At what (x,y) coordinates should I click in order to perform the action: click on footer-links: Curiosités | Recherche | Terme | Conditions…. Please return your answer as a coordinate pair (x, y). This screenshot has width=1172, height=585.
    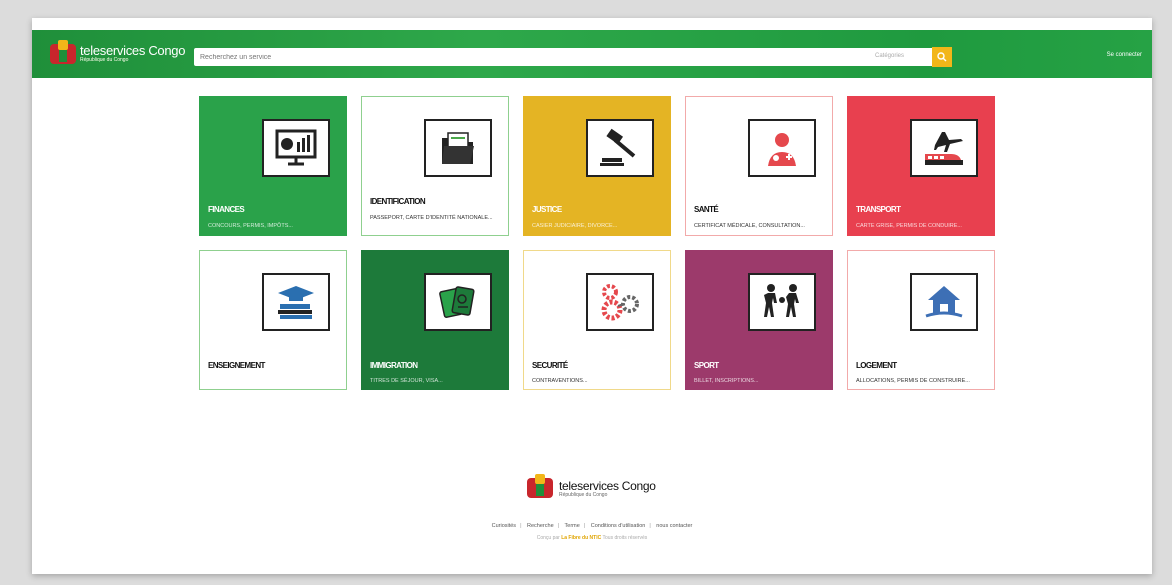
    Looking at the image, I should click on (592, 526).